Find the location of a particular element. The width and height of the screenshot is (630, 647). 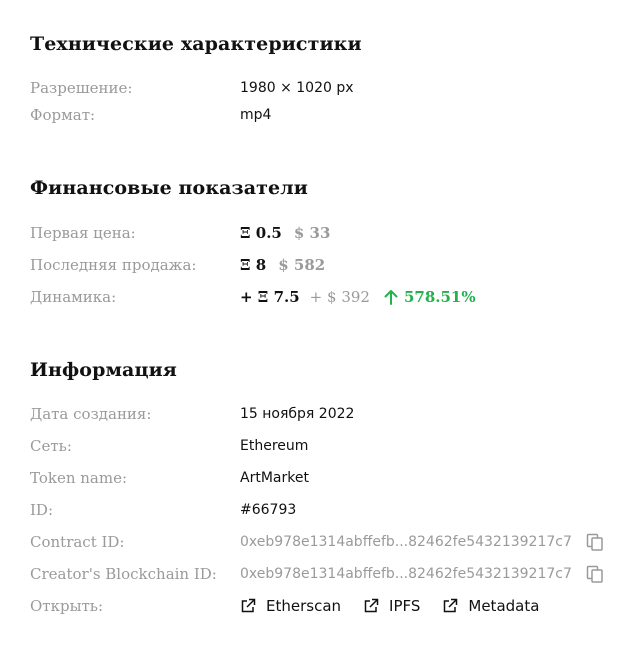

network-label: Сеть: is located at coordinates (51, 446).